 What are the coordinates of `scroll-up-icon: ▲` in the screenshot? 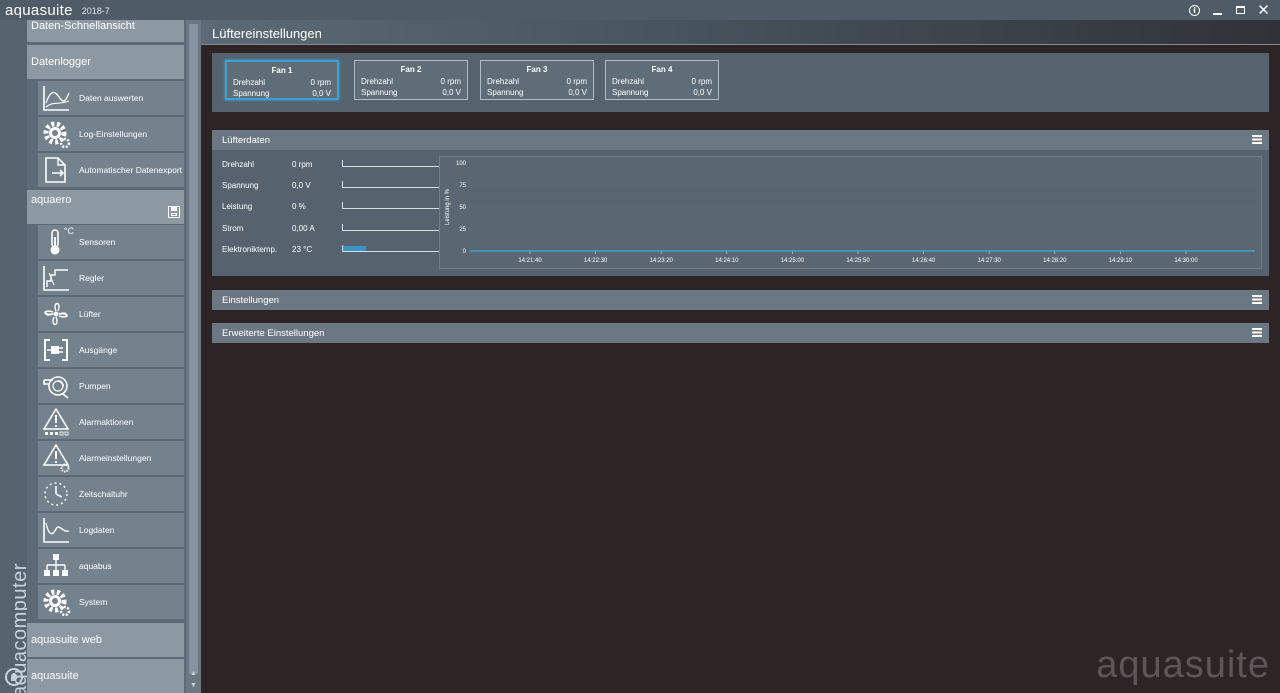 It's located at (193, 674).